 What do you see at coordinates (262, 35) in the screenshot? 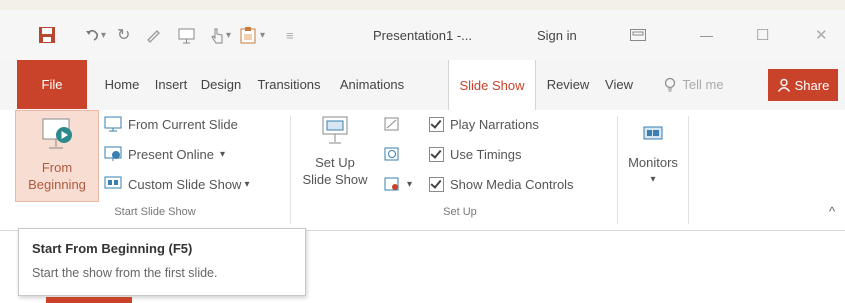
I see `qat-more-dropdown: ▾` at bounding box center [262, 35].